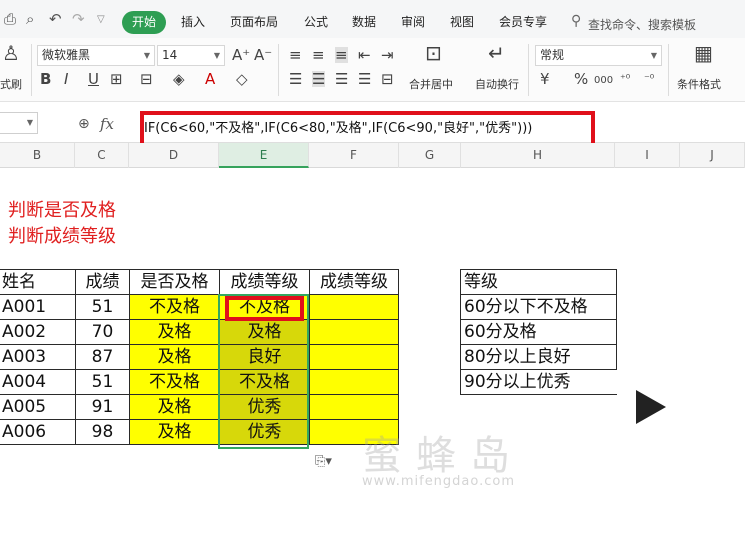  I want to click on name-box: ▼, so click(19, 123).